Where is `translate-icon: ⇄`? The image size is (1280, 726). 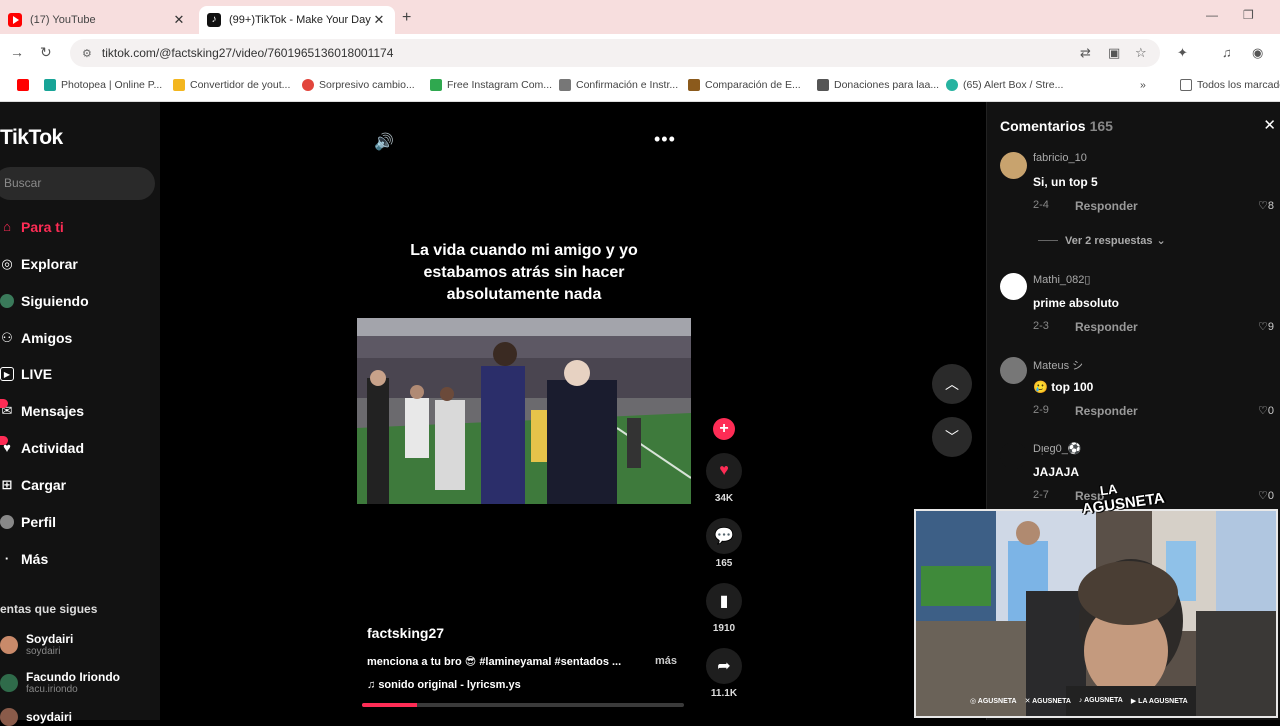
translate-icon: ⇄ is located at coordinates (1085, 53).